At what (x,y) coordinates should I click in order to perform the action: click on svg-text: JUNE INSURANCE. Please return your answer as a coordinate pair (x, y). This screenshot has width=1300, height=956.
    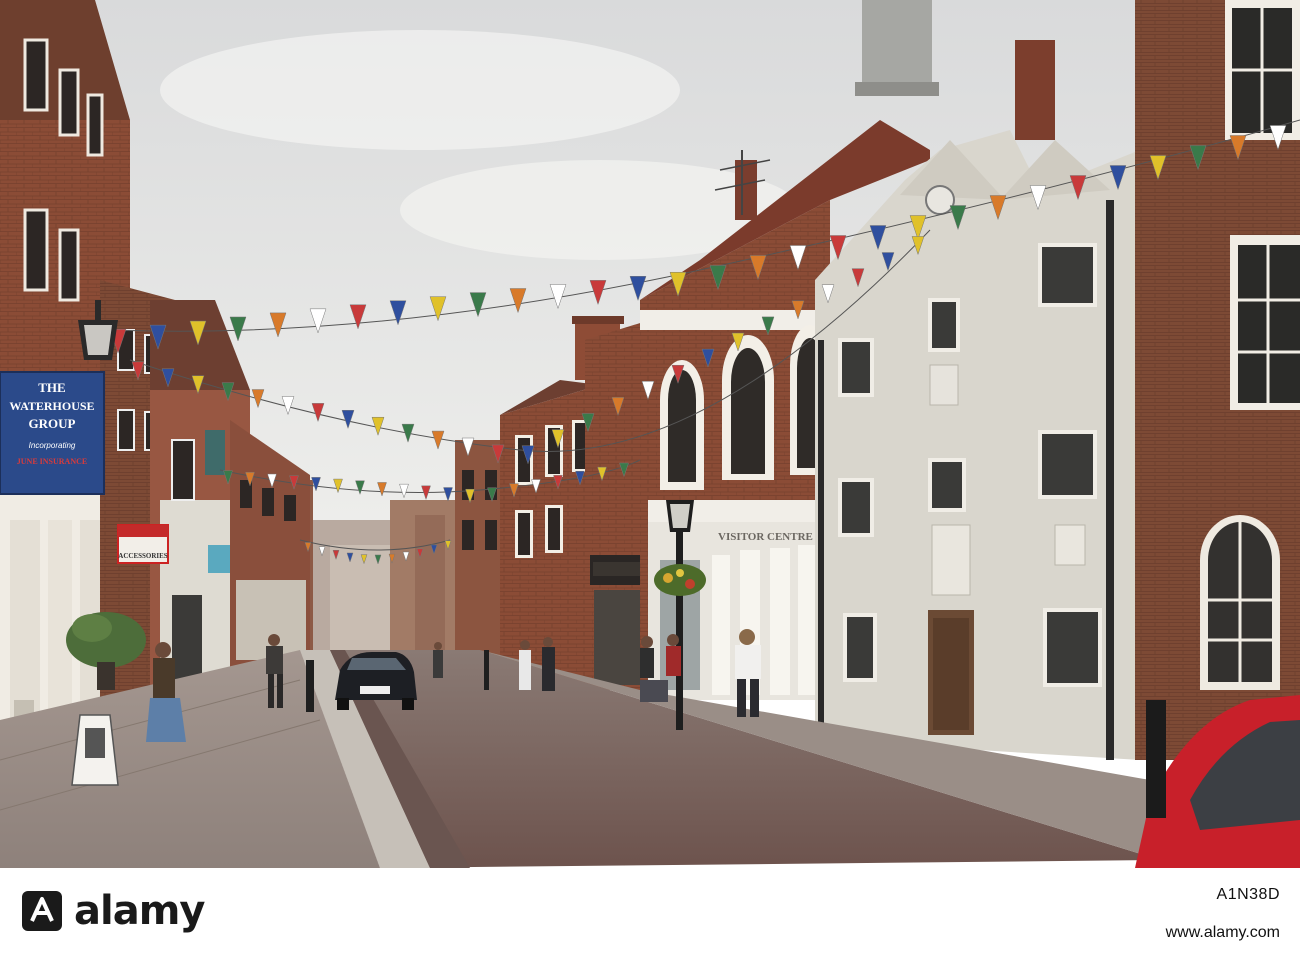
    Looking at the image, I should click on (52, 461).